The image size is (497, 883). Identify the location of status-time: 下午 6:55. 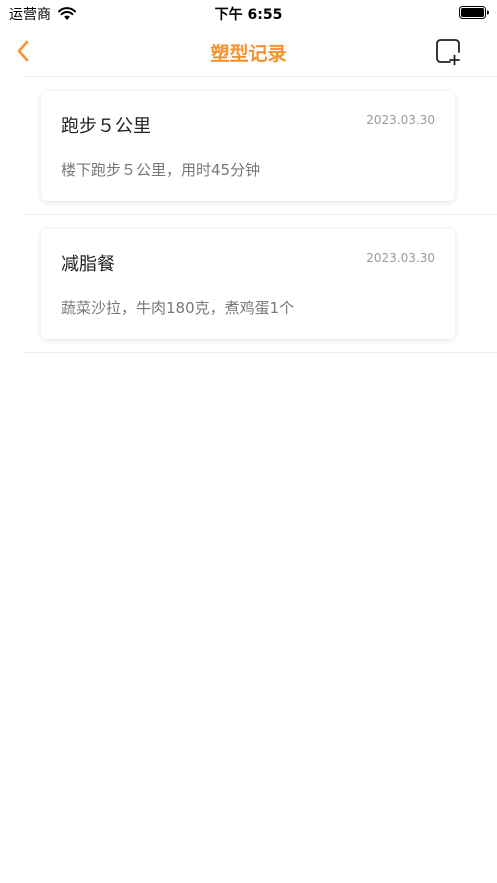
(248, 15).